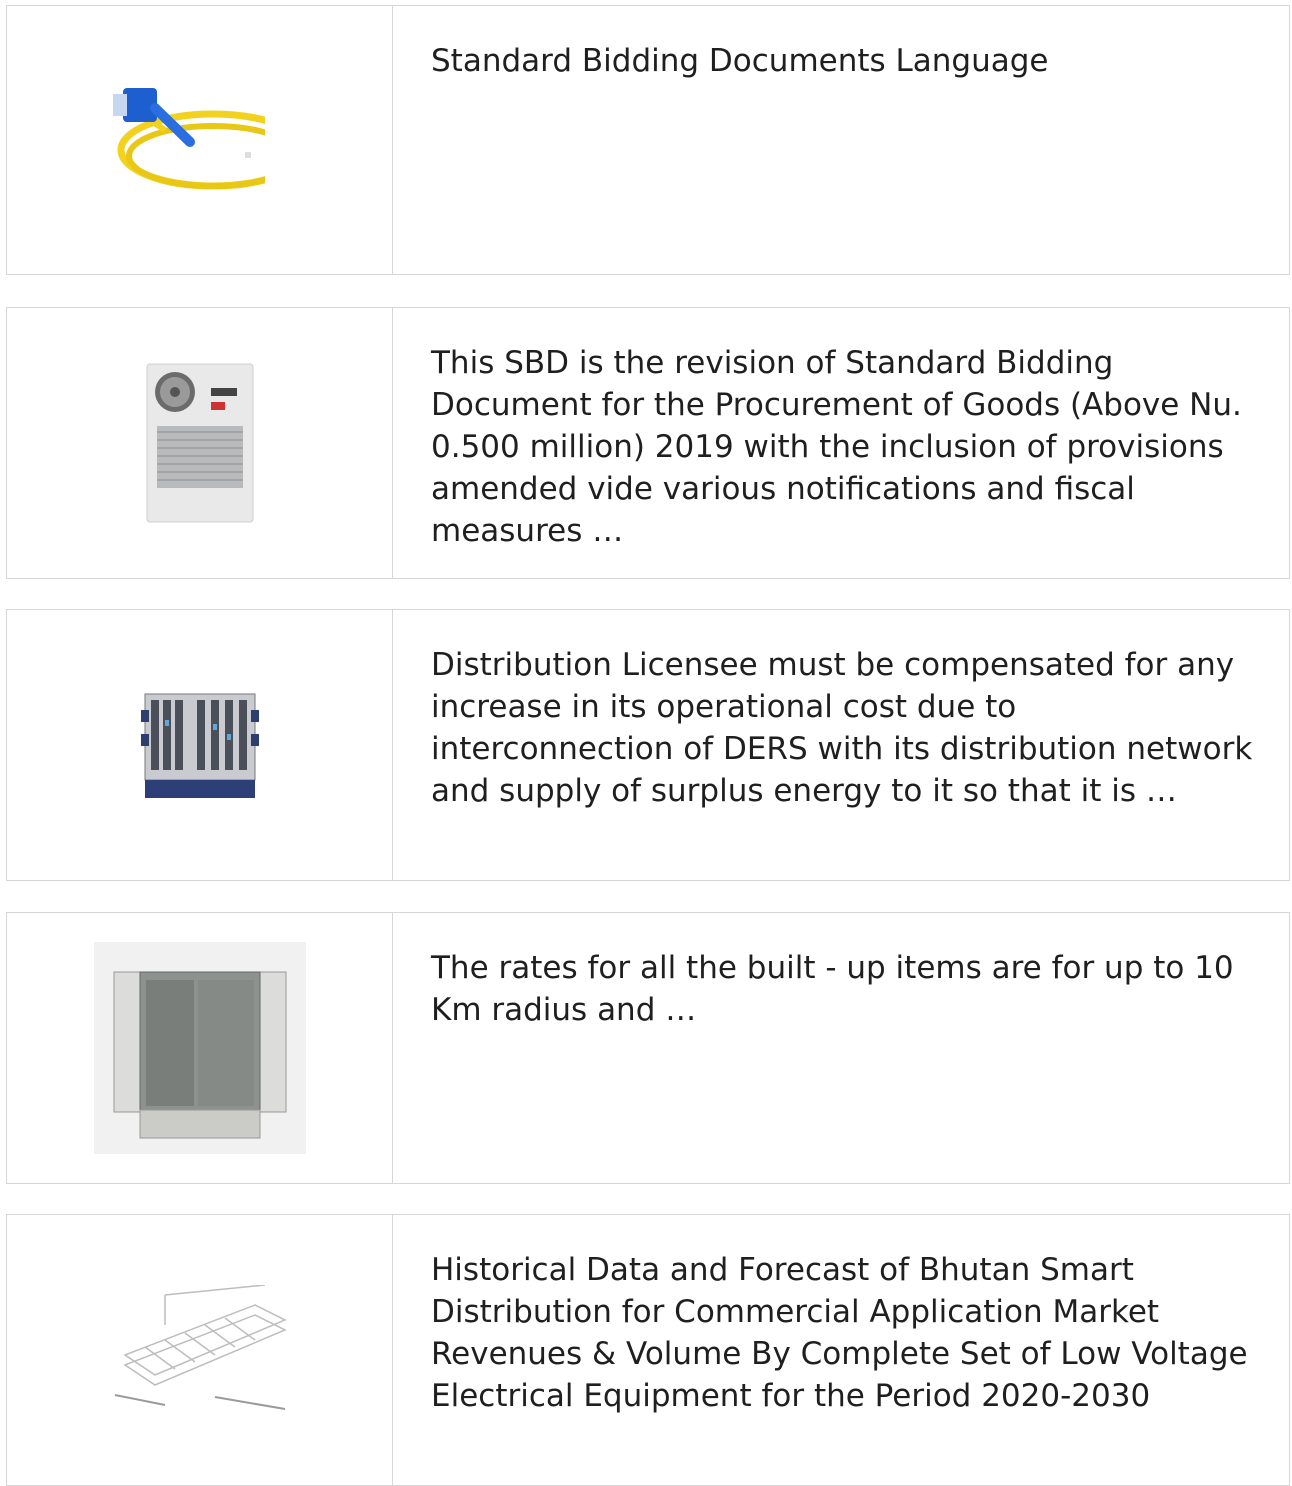  What do you see at coordinates (200, 443) in the screenshot?
I see `cabinet-air-conditioner-image` at bounding box center [200, 443].